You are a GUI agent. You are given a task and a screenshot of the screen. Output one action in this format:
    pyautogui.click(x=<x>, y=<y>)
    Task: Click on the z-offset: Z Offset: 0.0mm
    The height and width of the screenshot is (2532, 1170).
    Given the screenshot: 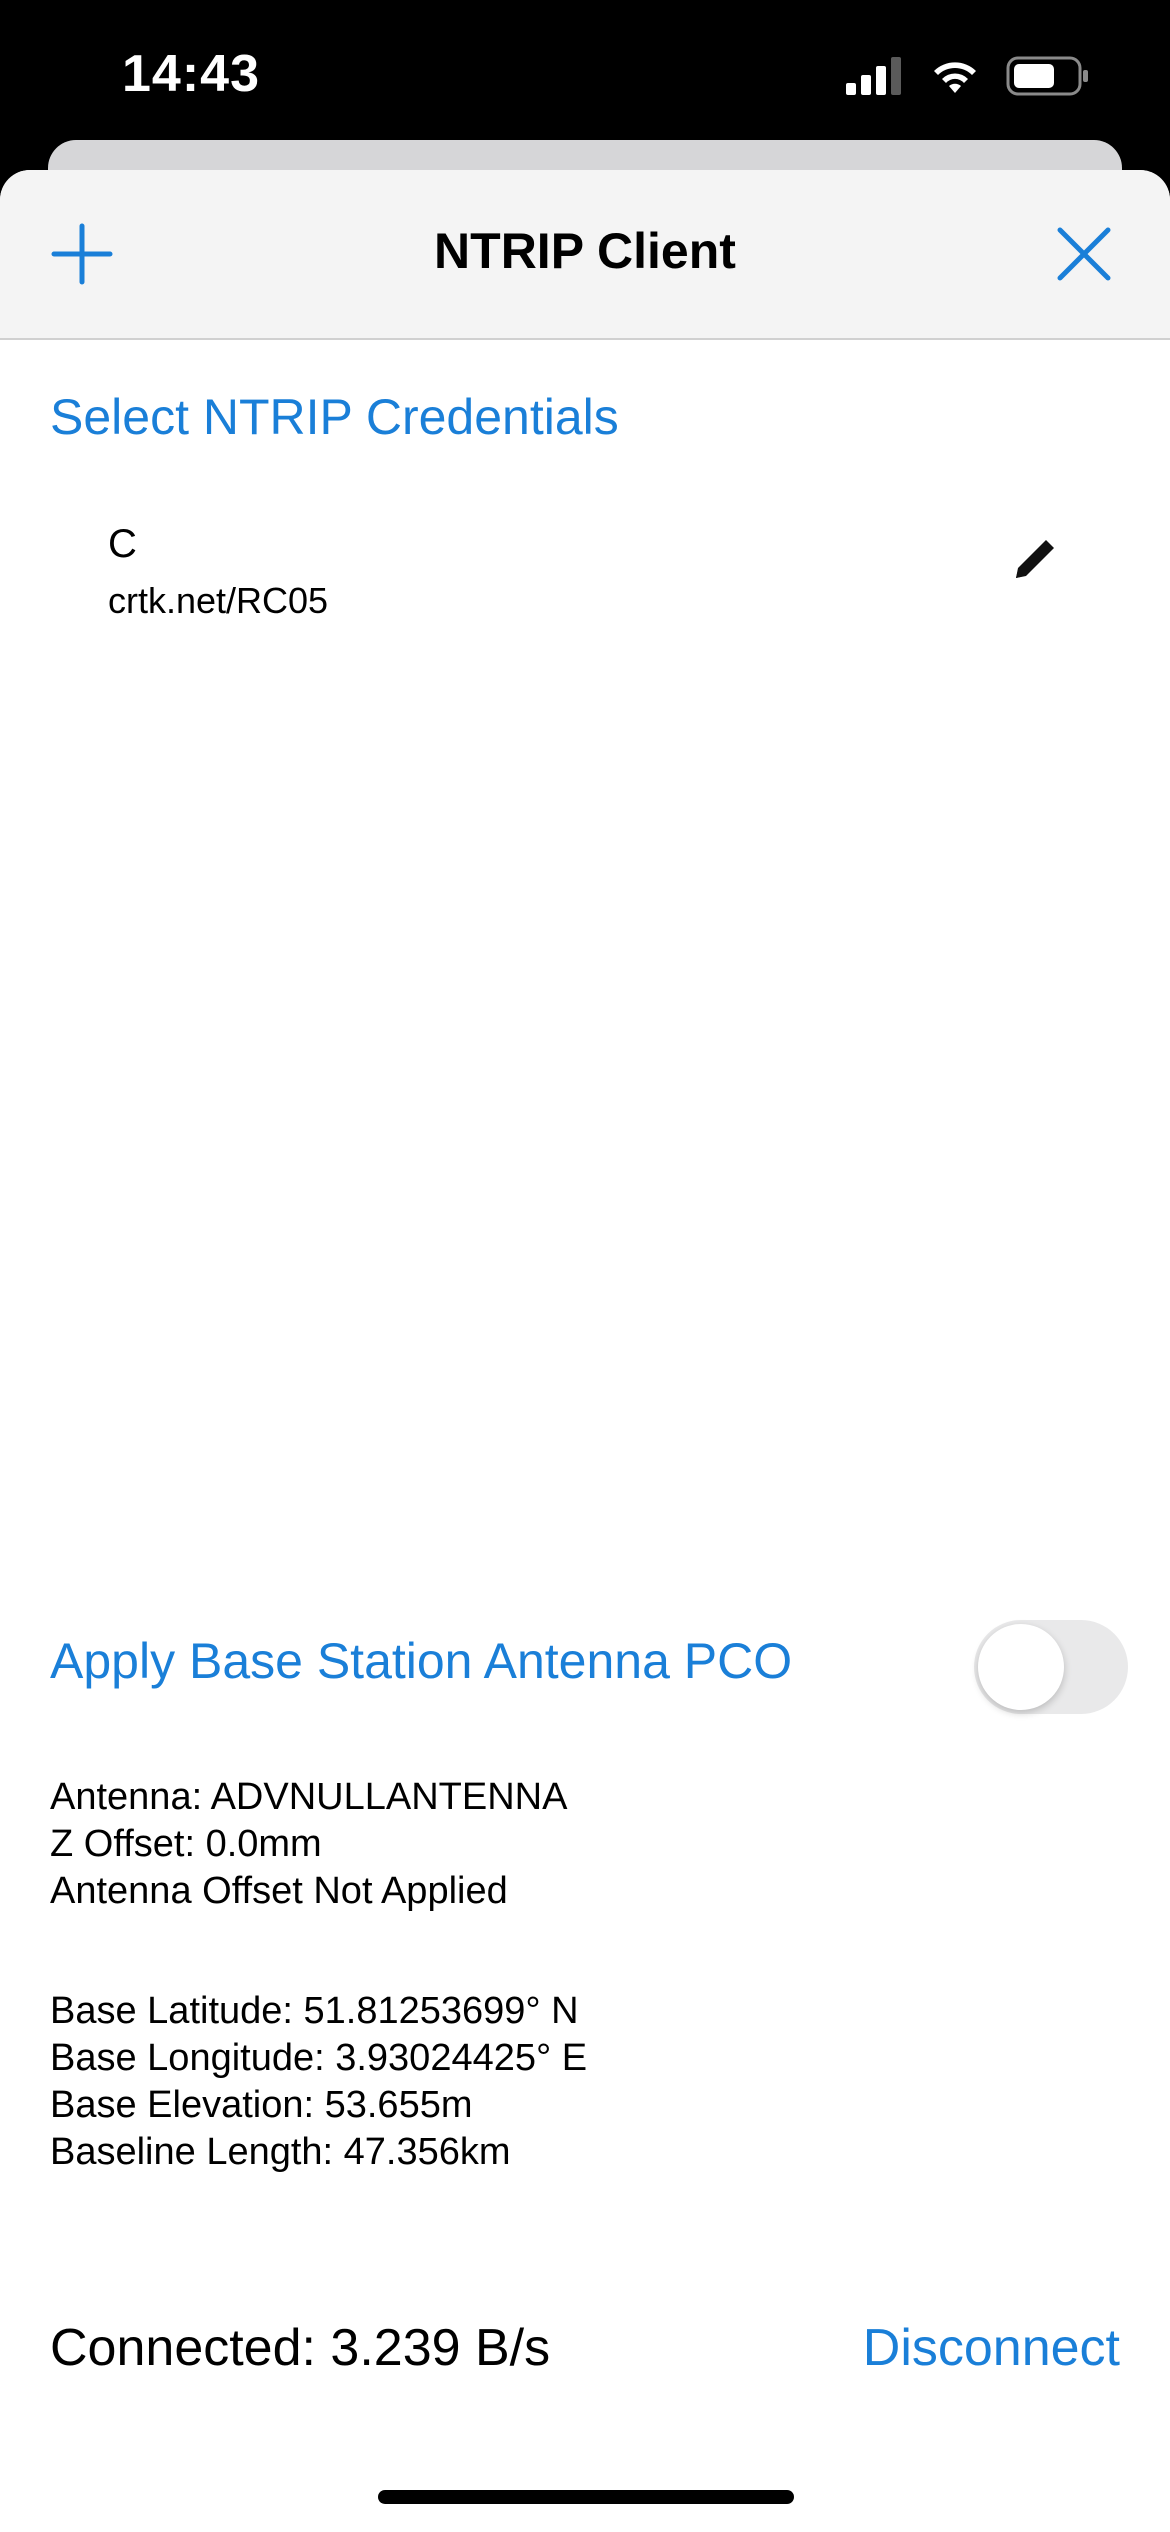 What is the action you would take?
    pyautogui.click(x=186, y=1844)
    